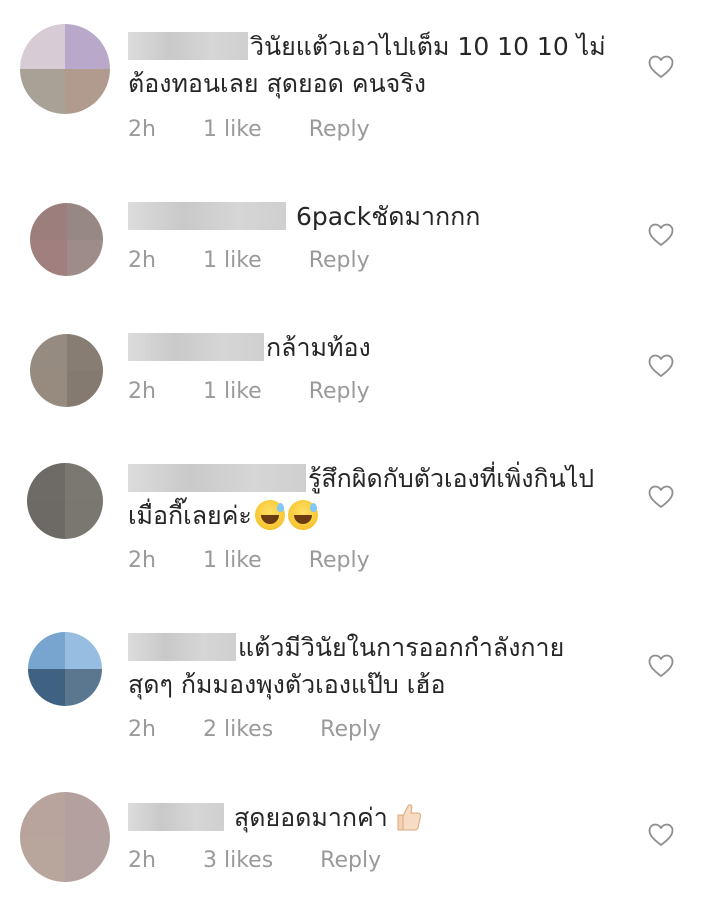 This screenshot has height=901, width=717. What do you see at coordinates (388, 216) in the screenshot?
I see `comment-text: 6packชัดมากกก` at bounding box center [388, 216].